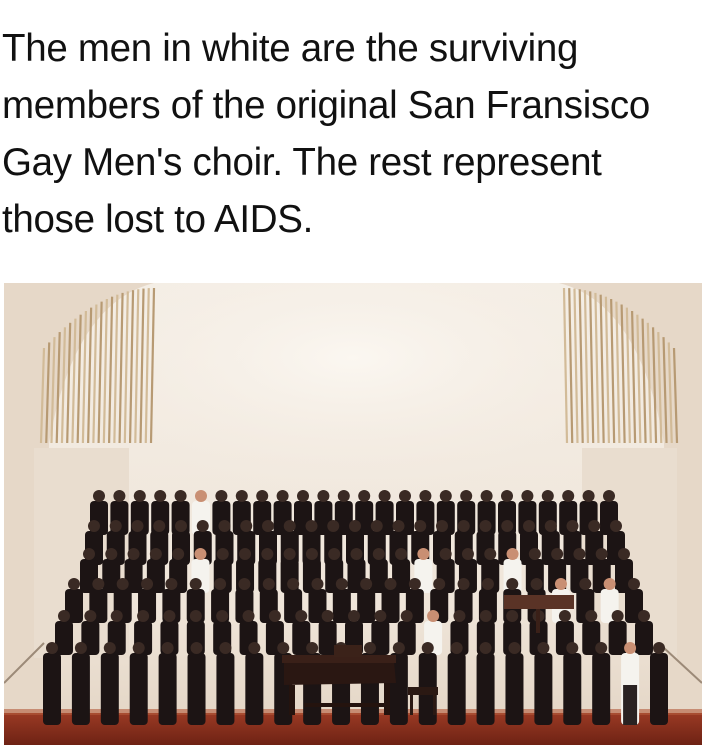 This screenshot has height=748, width=705. I want to click on caption-line-3: Gay Men's choir. The rest represent, so click(302, 162).